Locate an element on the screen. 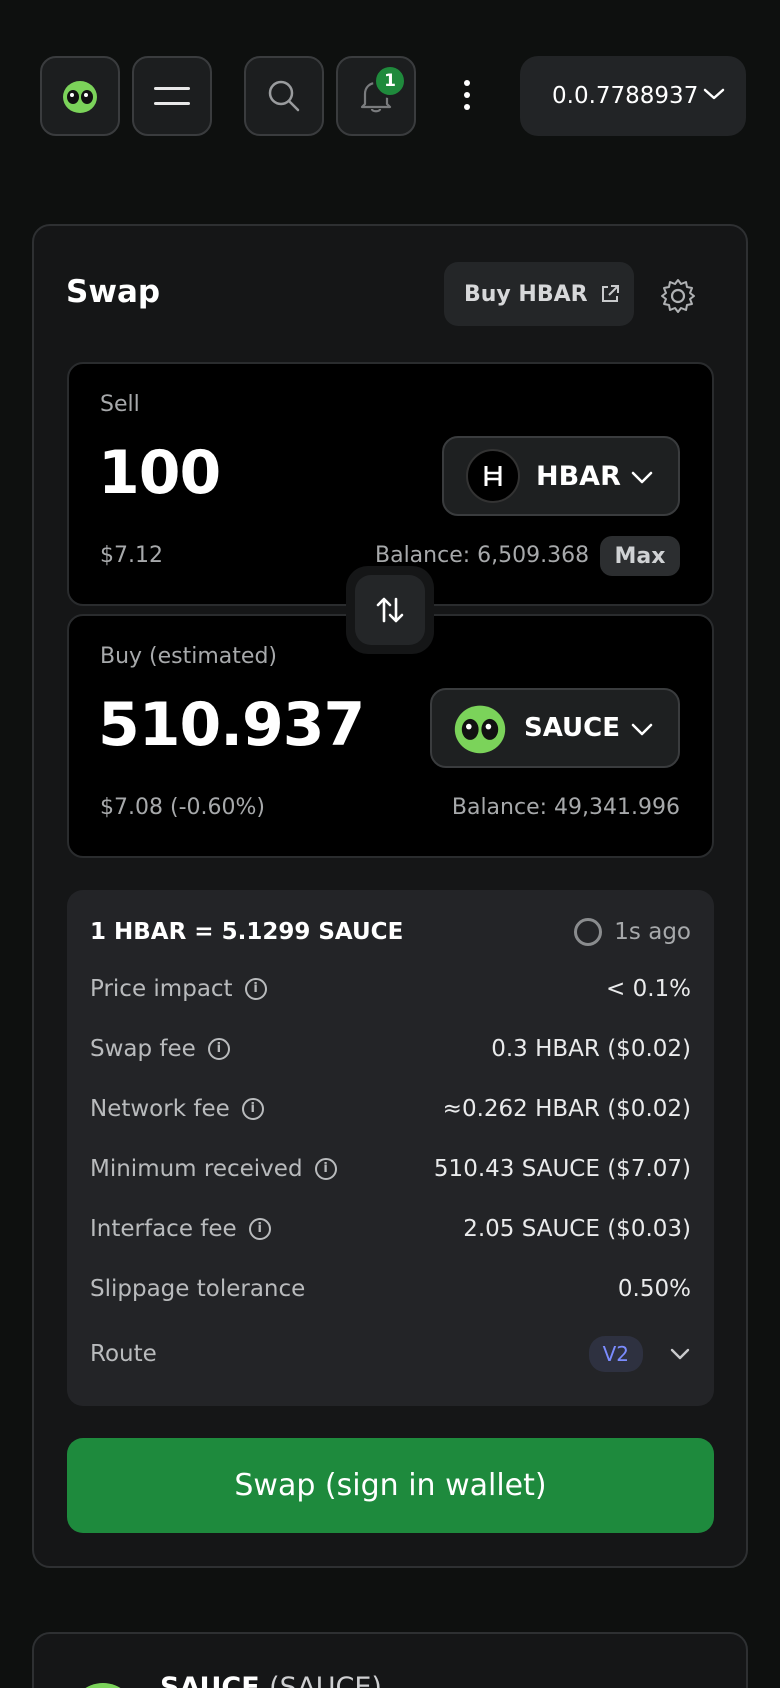 The width and height of the screenshot is (780, 1688). detail-label: Slippage tolerance is located at coordinates (198, 1289).